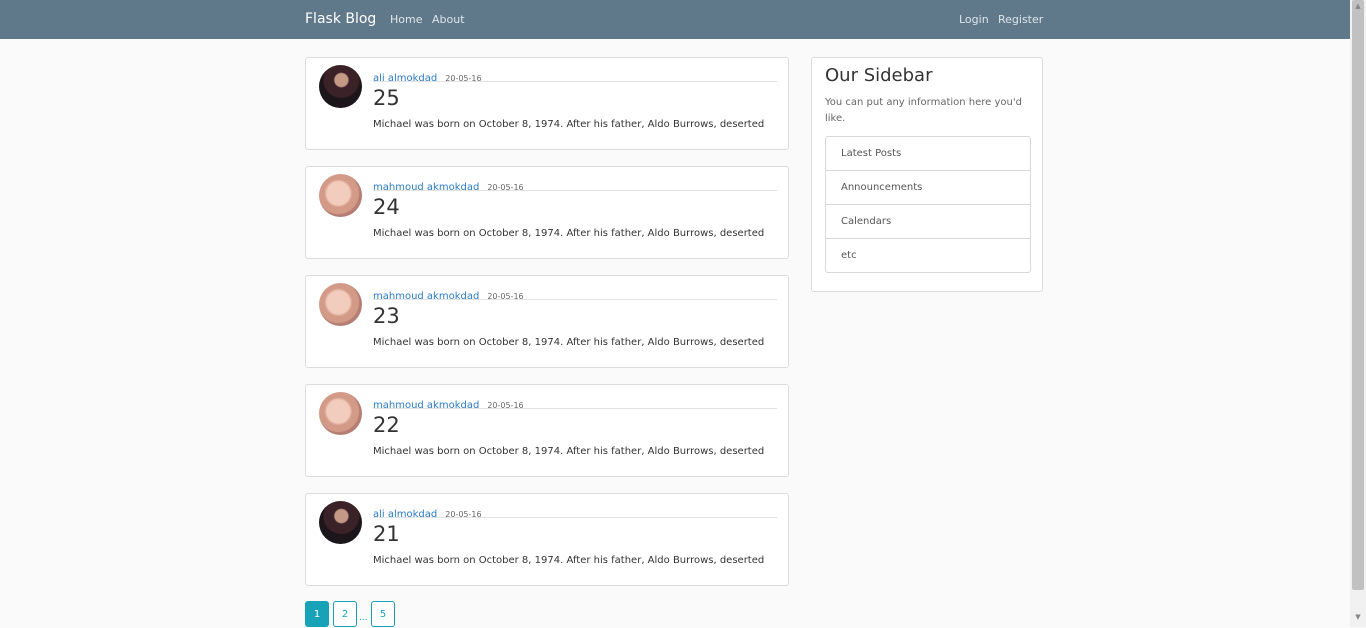 The height and width of the screenshot is (628, 1366). Describe the element at coordinates (1358, 617) in the screenshot. I see `scroll-down-icon: ▼` at that location.